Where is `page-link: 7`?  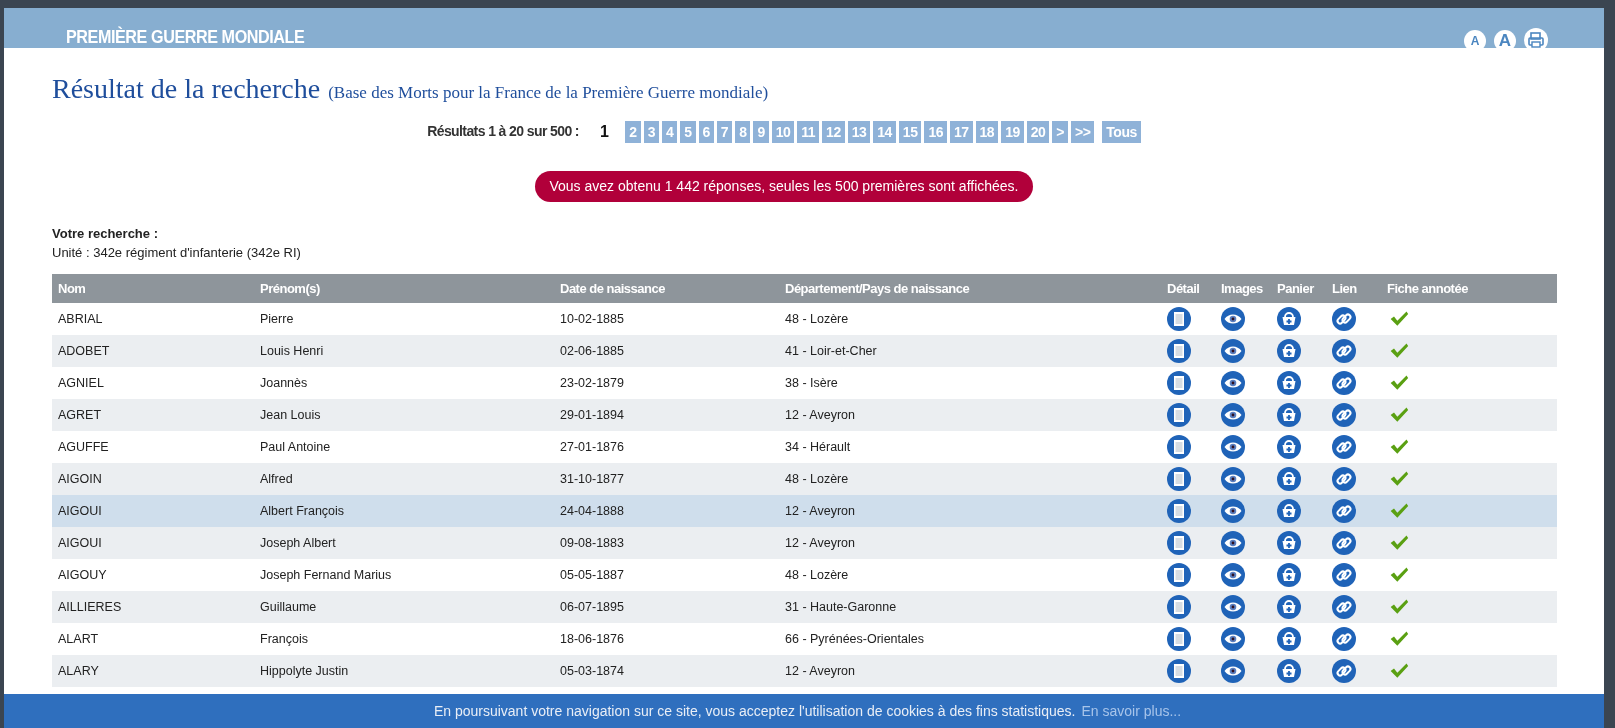
page-link: 7 is located at coordinates (724, 131).